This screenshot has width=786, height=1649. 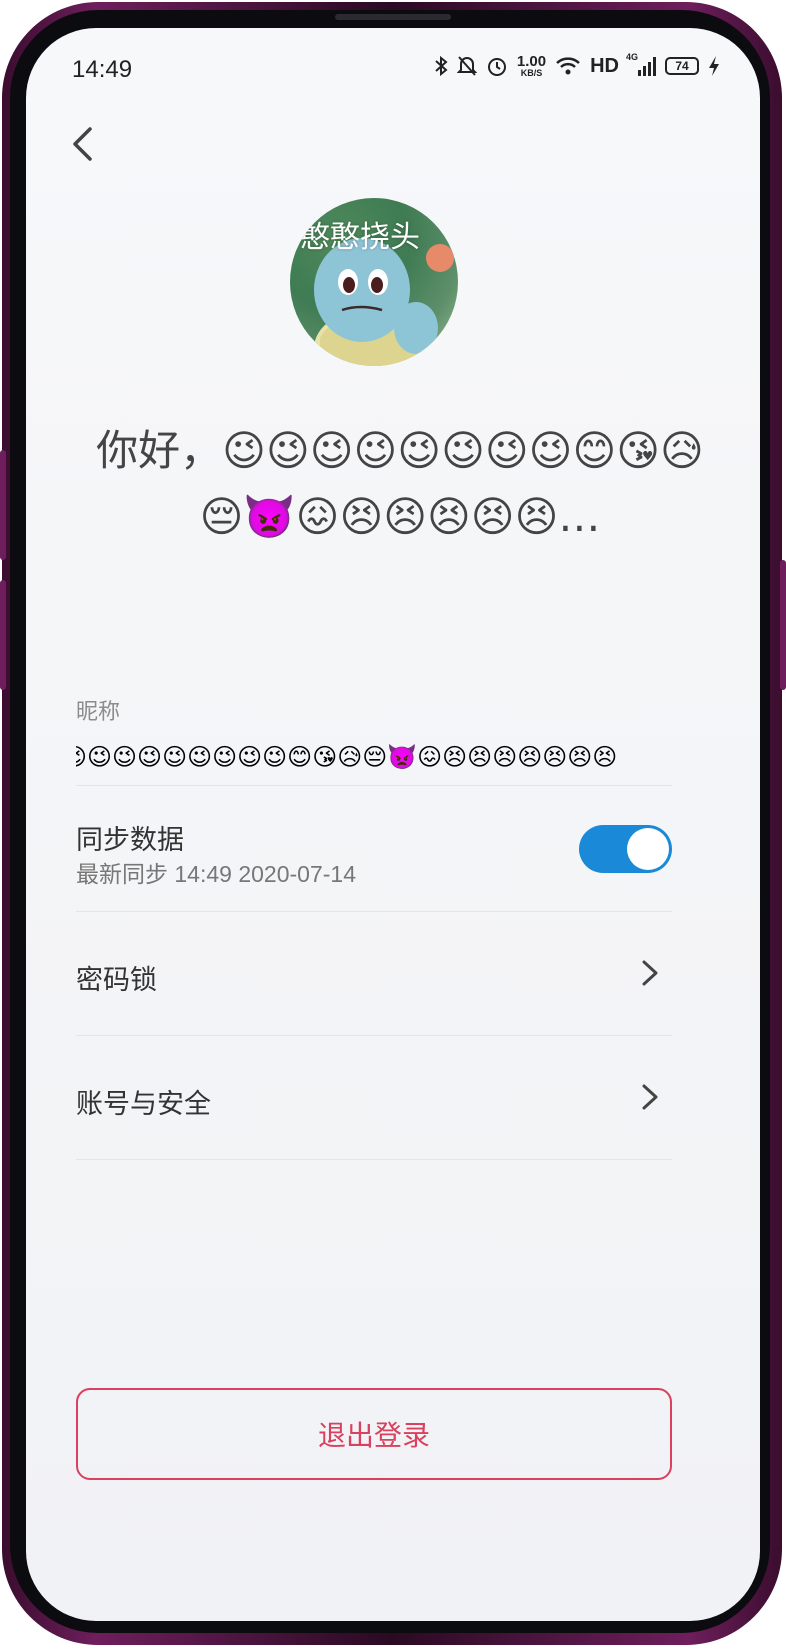 What do you see at coordinates (98, 711) in the screenshot?
I see `nickname-label: 昵称` at bounding box center [98, 711].